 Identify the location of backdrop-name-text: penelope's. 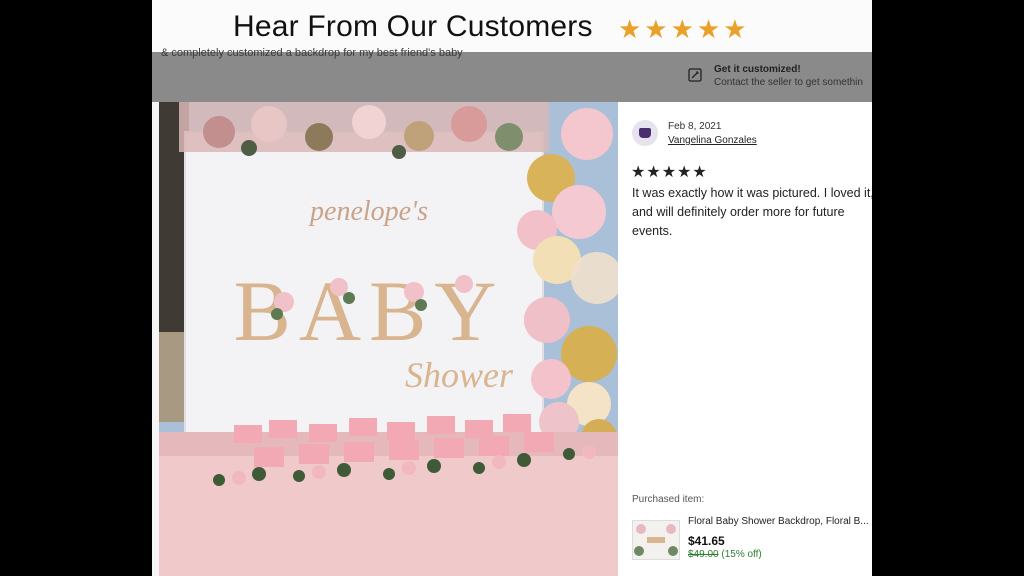
(368, 211).